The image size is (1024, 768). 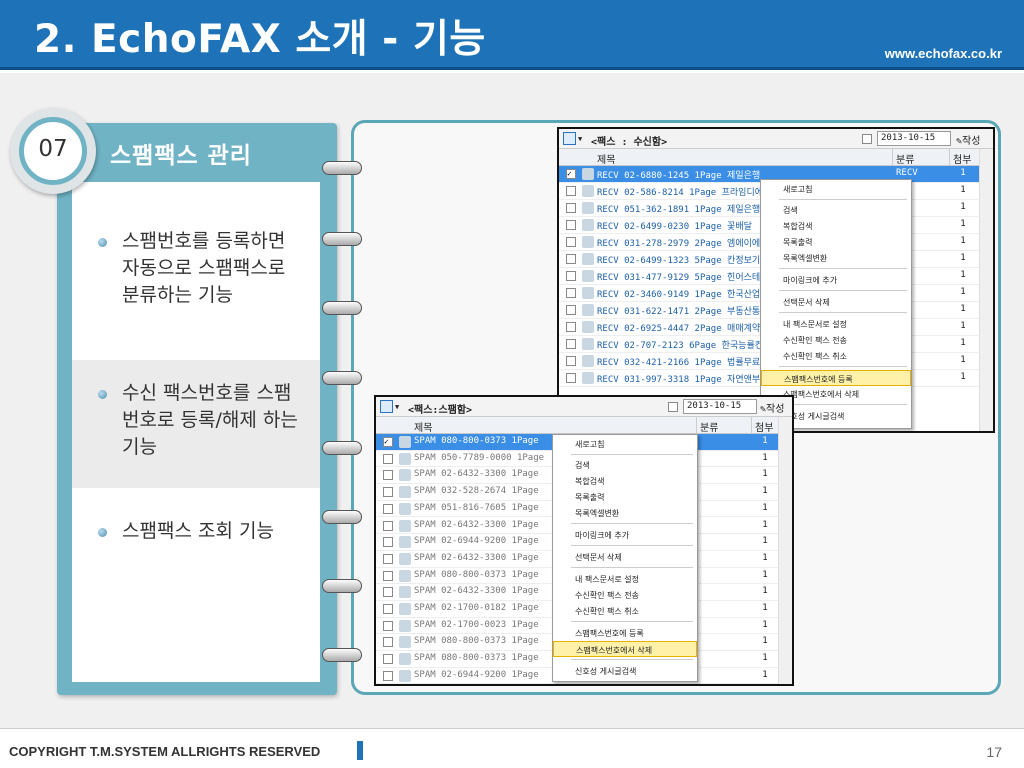 What do you see at coordinates (679, 210) in the screenshot?
I see `row-subject: RECV 051-362-1891 1Page 제일은행` at bounding box center [679, 210].